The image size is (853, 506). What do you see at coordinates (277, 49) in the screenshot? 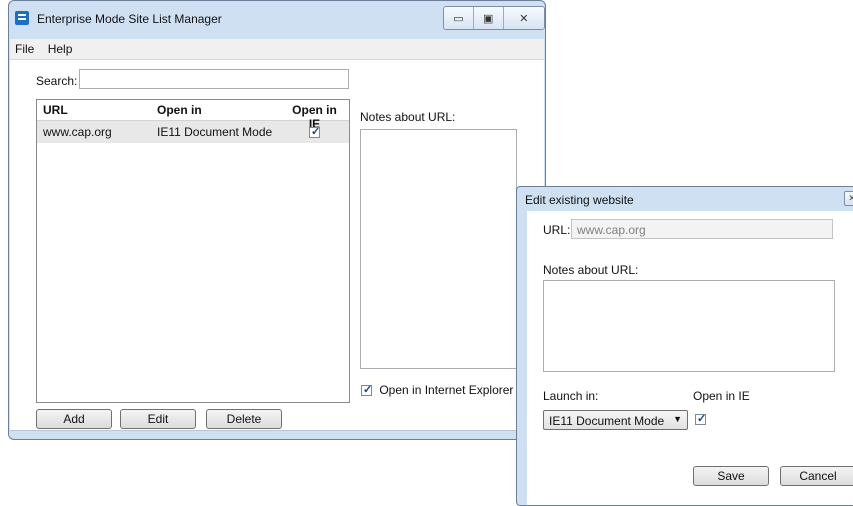
I see `menu-bar: File Help` at bounding box center [277, 49].